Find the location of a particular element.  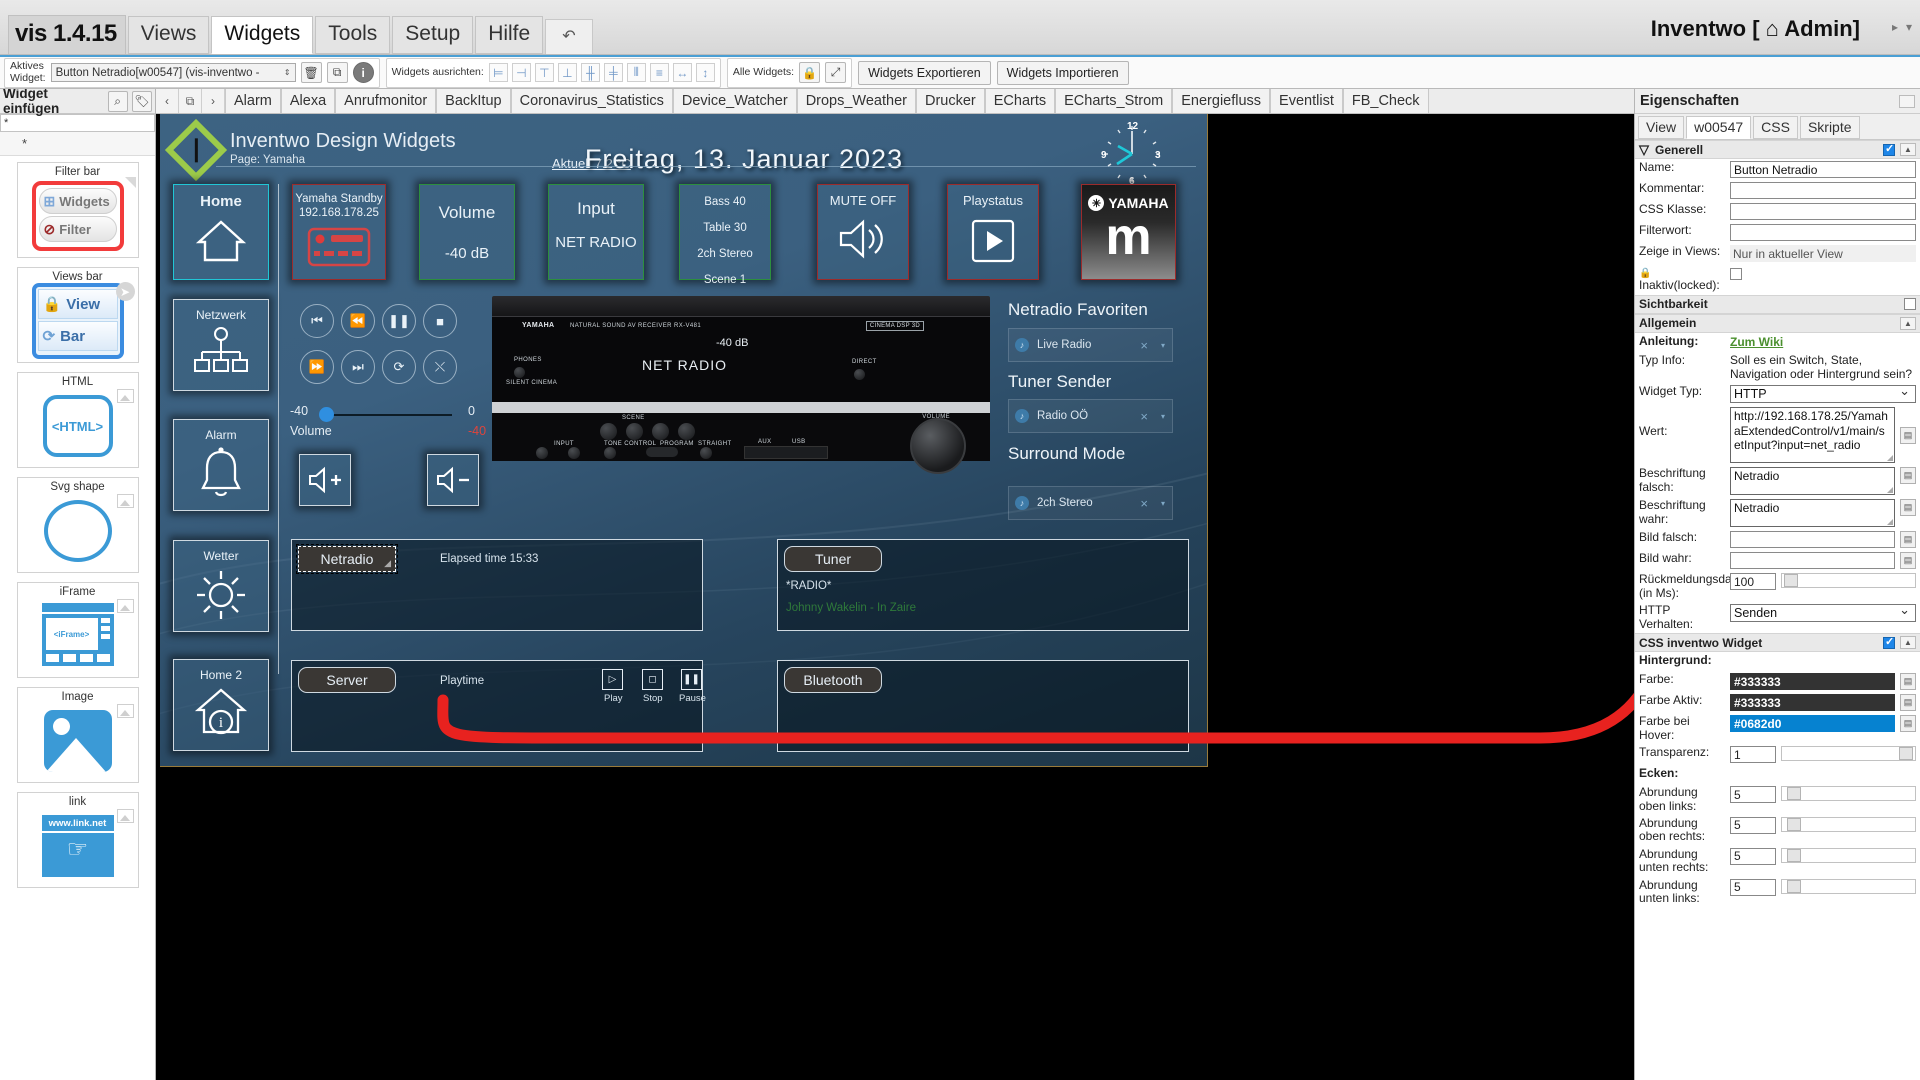

panel-netradio: Netradio ◢ Elapsed time 15:33 is located at coordinates (497, 585).